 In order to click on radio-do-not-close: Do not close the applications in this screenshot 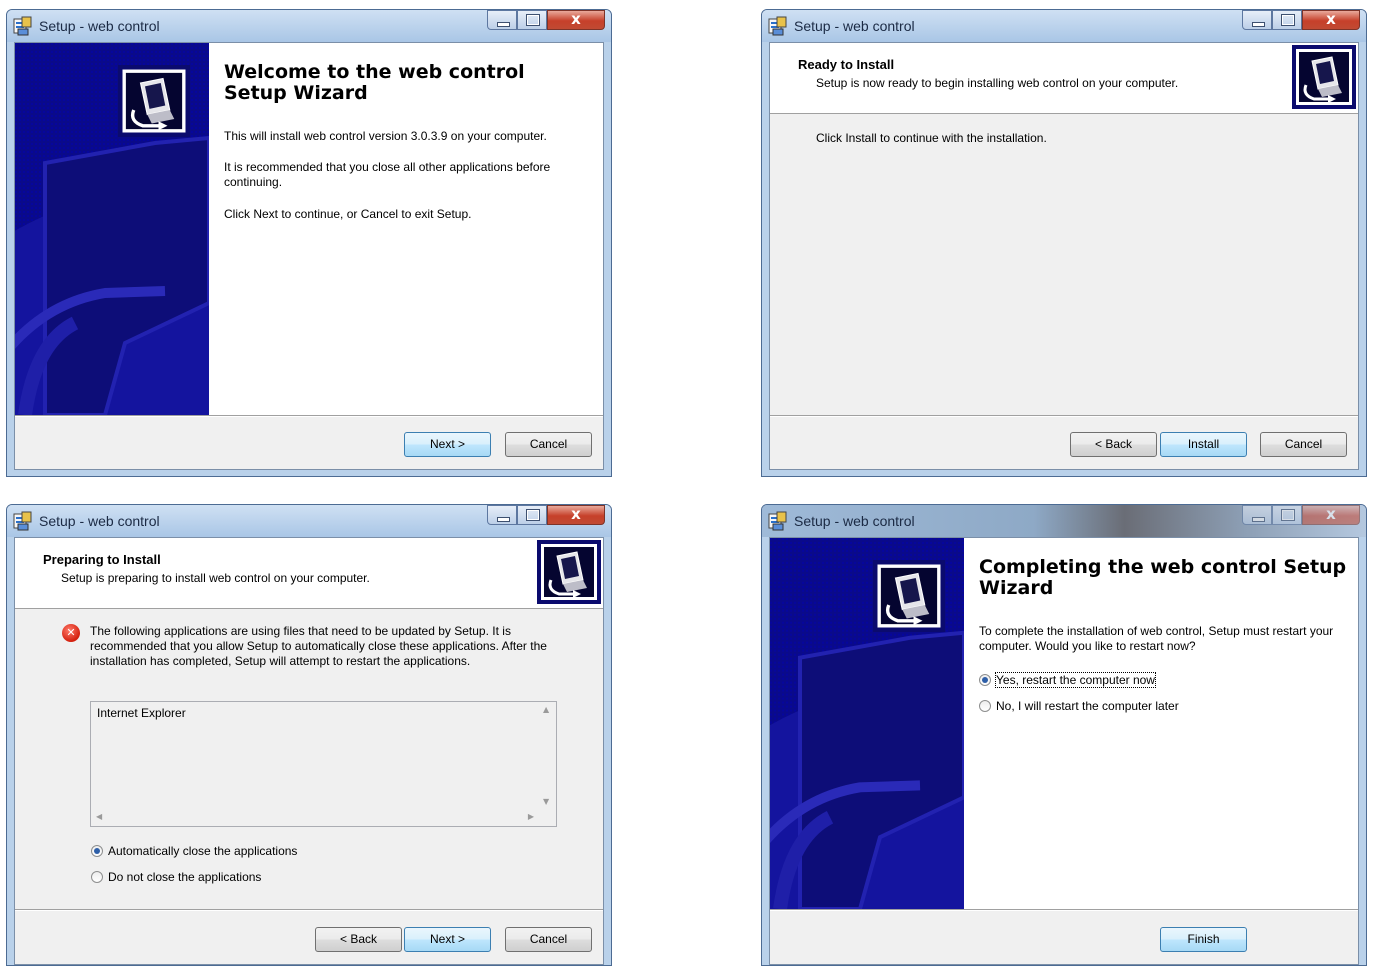, I will do `click(176, 877)`.